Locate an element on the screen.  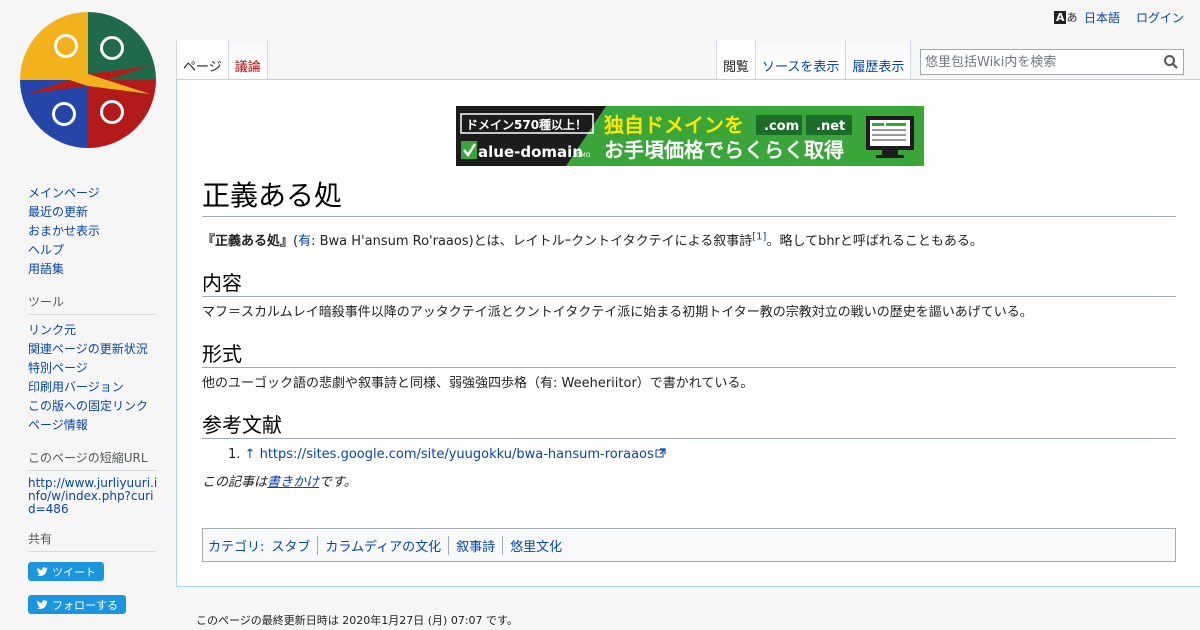
tab-read: 閲覧 is located at coordinates (736, 60).